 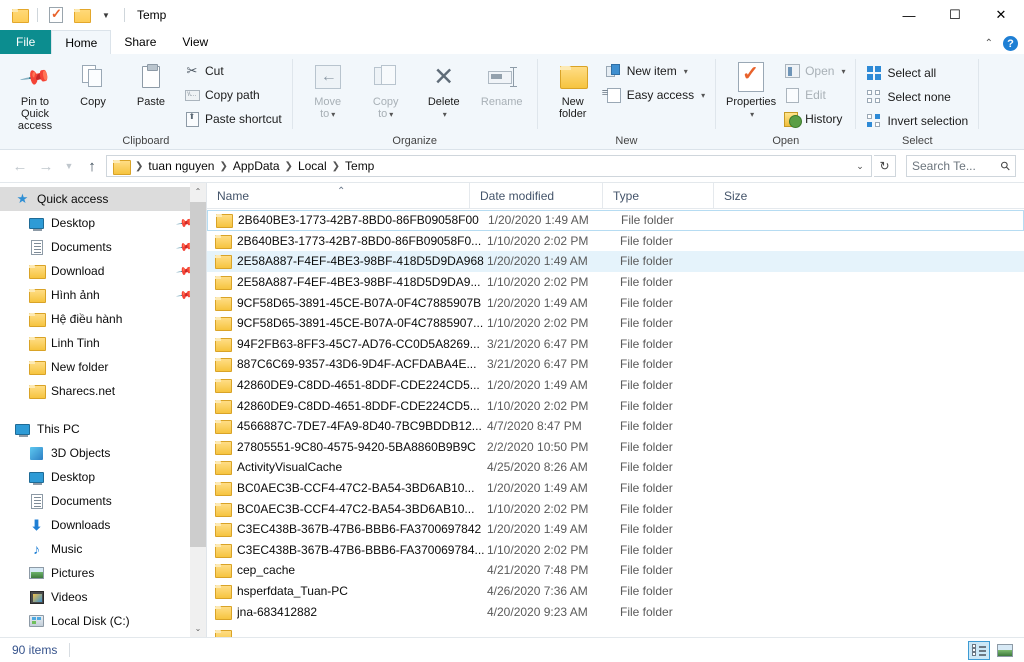 What do you see at coordinates (103, 501) in the screenshot?
I see `sidebar-item-documents-pc: Documents` at bounding box center [103, 501].